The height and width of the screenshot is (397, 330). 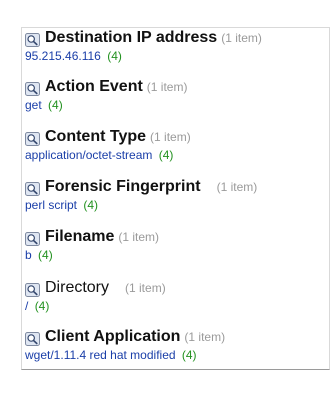 I want to click on facet-value-row: get (4), so click(x=175, y=105).